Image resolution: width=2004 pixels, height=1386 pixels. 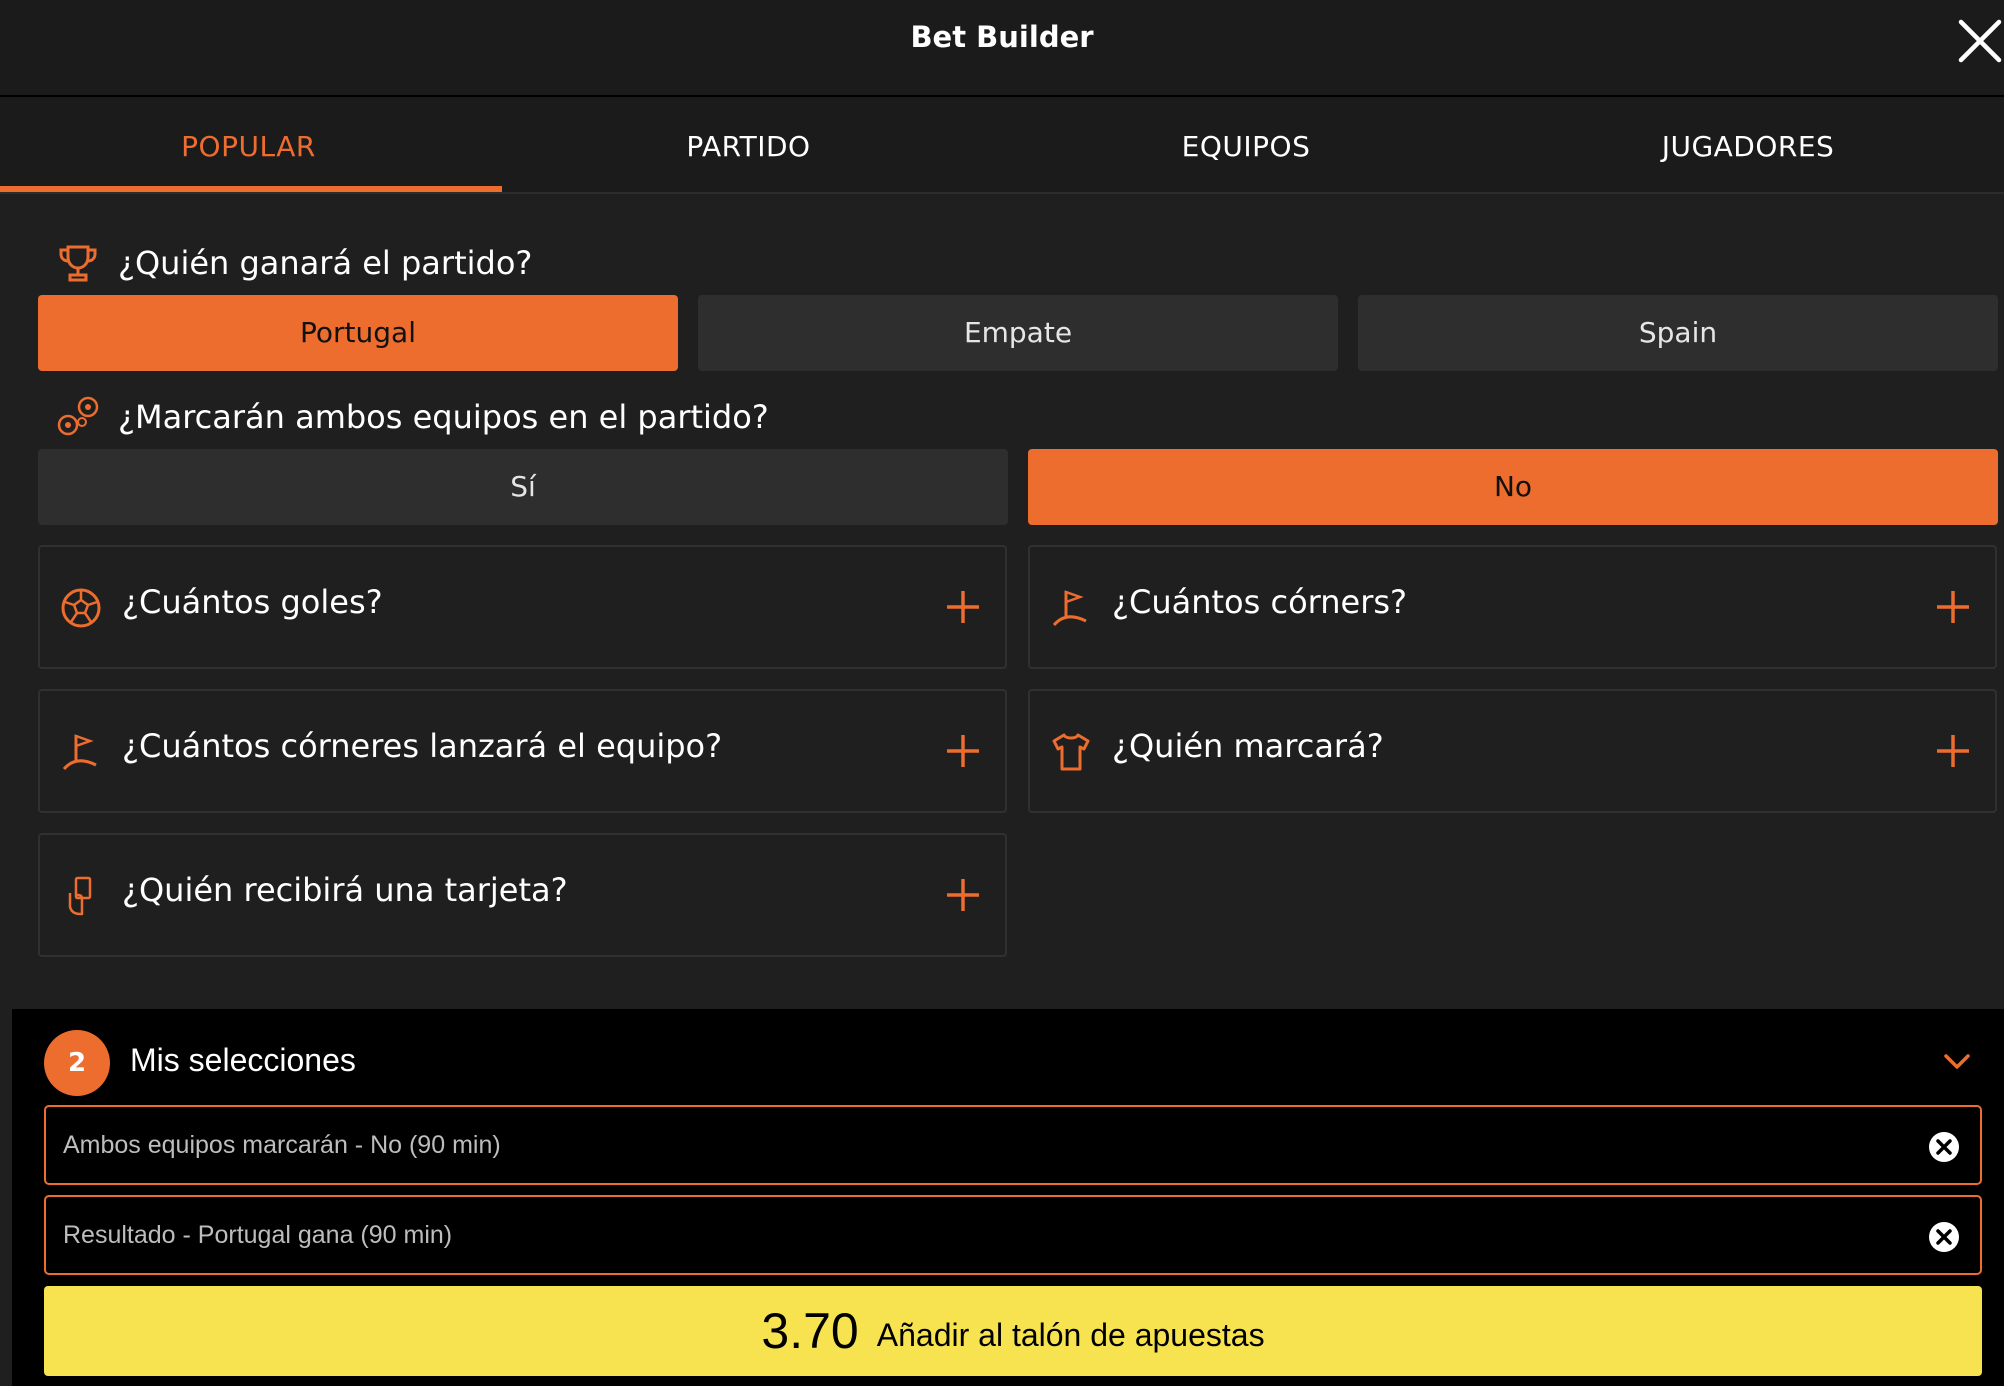 What do you see at coordinates (810, 1331) in the screenshot?
I see `combined-odds: 3.70` at bounding box center [810, 1331].